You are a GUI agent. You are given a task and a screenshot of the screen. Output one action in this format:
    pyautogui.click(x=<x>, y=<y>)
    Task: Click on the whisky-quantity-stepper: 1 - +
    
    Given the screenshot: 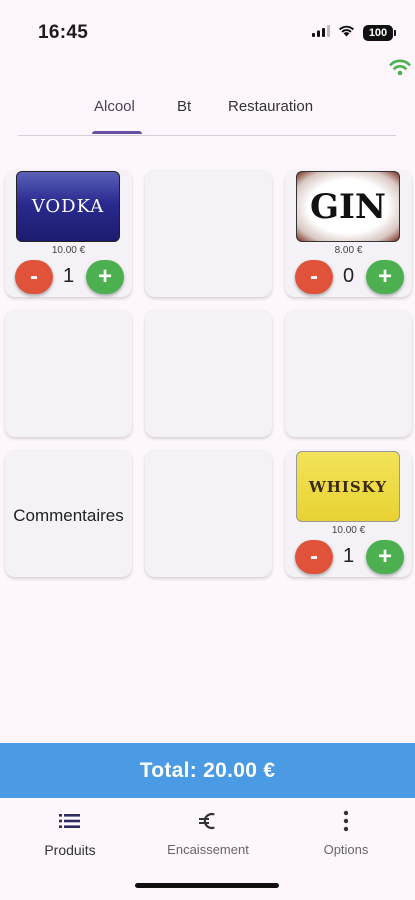 What is the action you would take?
    pyautogui.click(x=348, y=558)
    